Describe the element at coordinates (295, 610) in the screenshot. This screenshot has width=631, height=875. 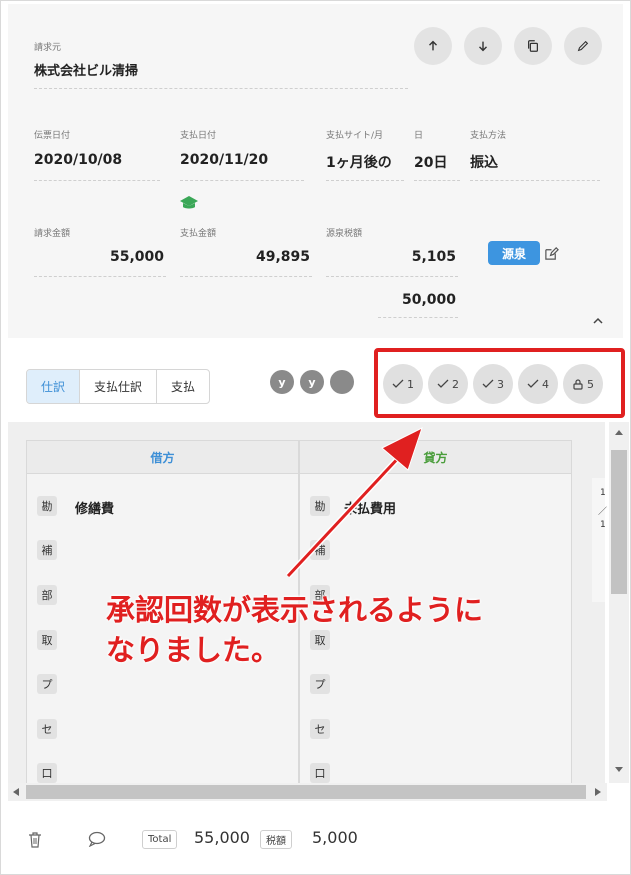
I see `callout-line-1: 承認回数が表示されるように` at that location.